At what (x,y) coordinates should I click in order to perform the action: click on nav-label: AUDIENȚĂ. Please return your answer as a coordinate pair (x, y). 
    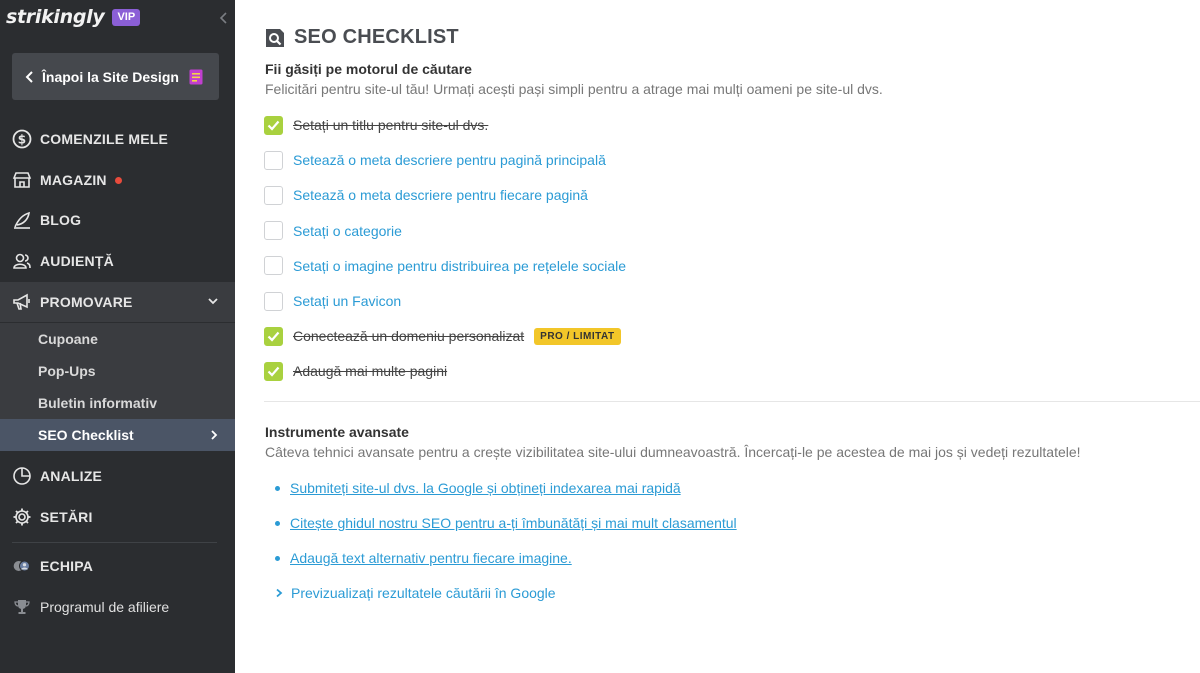
    Looking at the image, I should click on (77, 261).